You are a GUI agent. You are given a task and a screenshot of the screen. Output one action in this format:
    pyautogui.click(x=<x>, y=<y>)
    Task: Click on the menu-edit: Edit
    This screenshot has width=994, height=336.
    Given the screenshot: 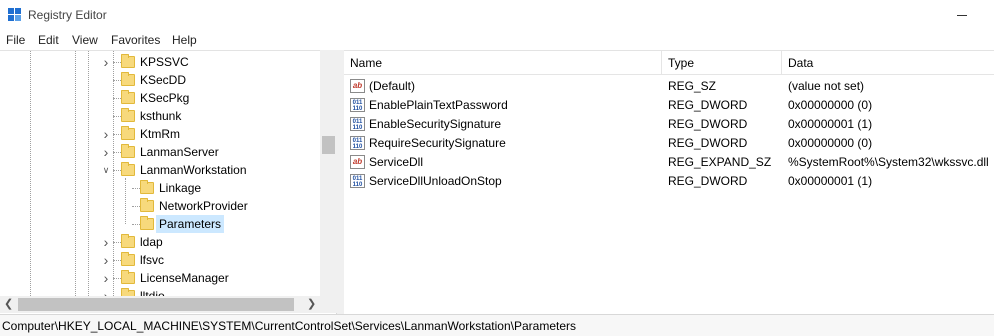 What is the action you would take?
    pyautogui.click(x=48, y=40)
    